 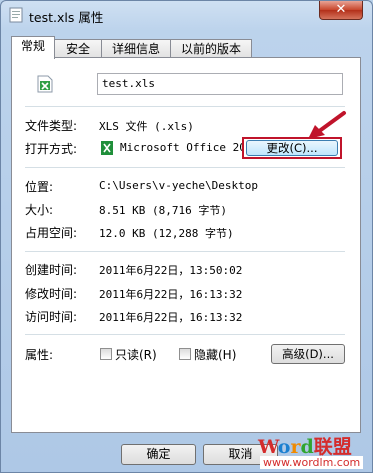 I want to click on size-label: 大小:, so click(x=39, y=210).